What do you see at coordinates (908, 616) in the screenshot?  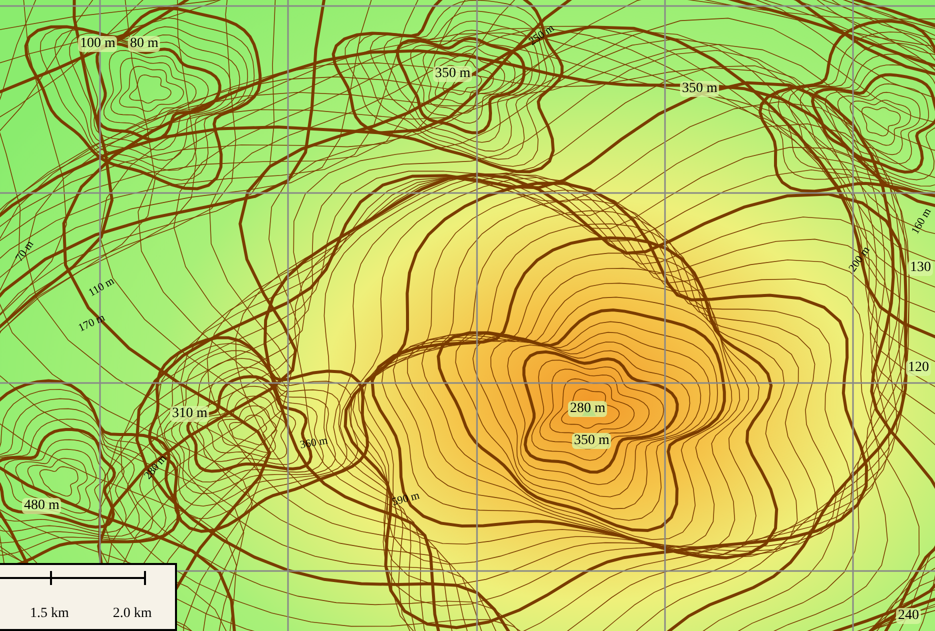 I see `spot-height-label: 240` at bounding box center [908, 616].